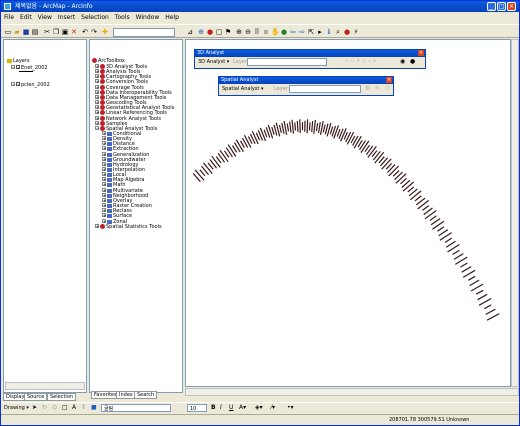 This screenshot has width=520, height=426. I want to click on copy-icon: ❐, so click(56, 32).